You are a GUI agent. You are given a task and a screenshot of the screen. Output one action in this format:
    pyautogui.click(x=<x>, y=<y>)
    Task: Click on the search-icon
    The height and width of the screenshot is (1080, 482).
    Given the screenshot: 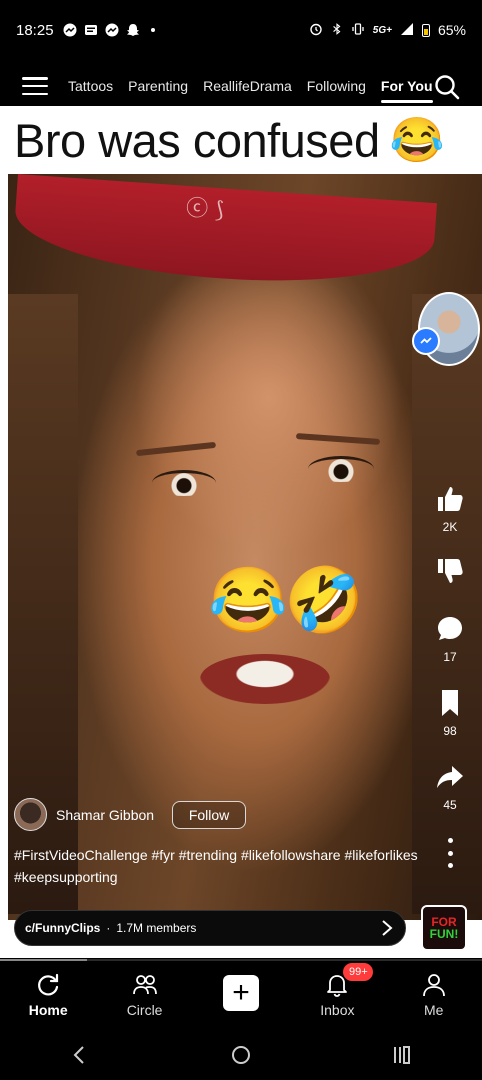 What is the action you would take?
    pyautogui.click(x=447, y=87)
    